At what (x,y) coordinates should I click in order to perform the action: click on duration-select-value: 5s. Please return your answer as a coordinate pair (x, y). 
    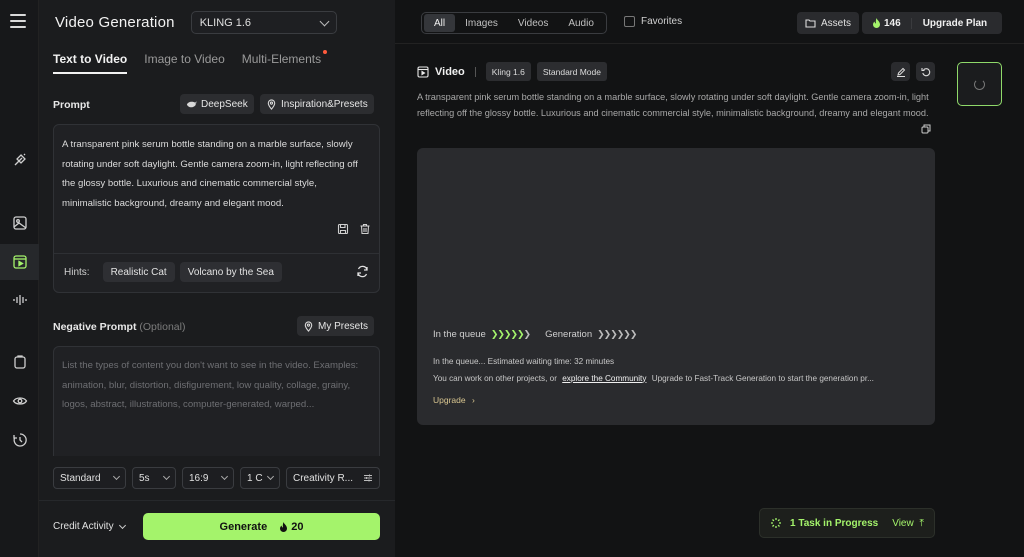
    Looking at the image, I should click on (144, 478).